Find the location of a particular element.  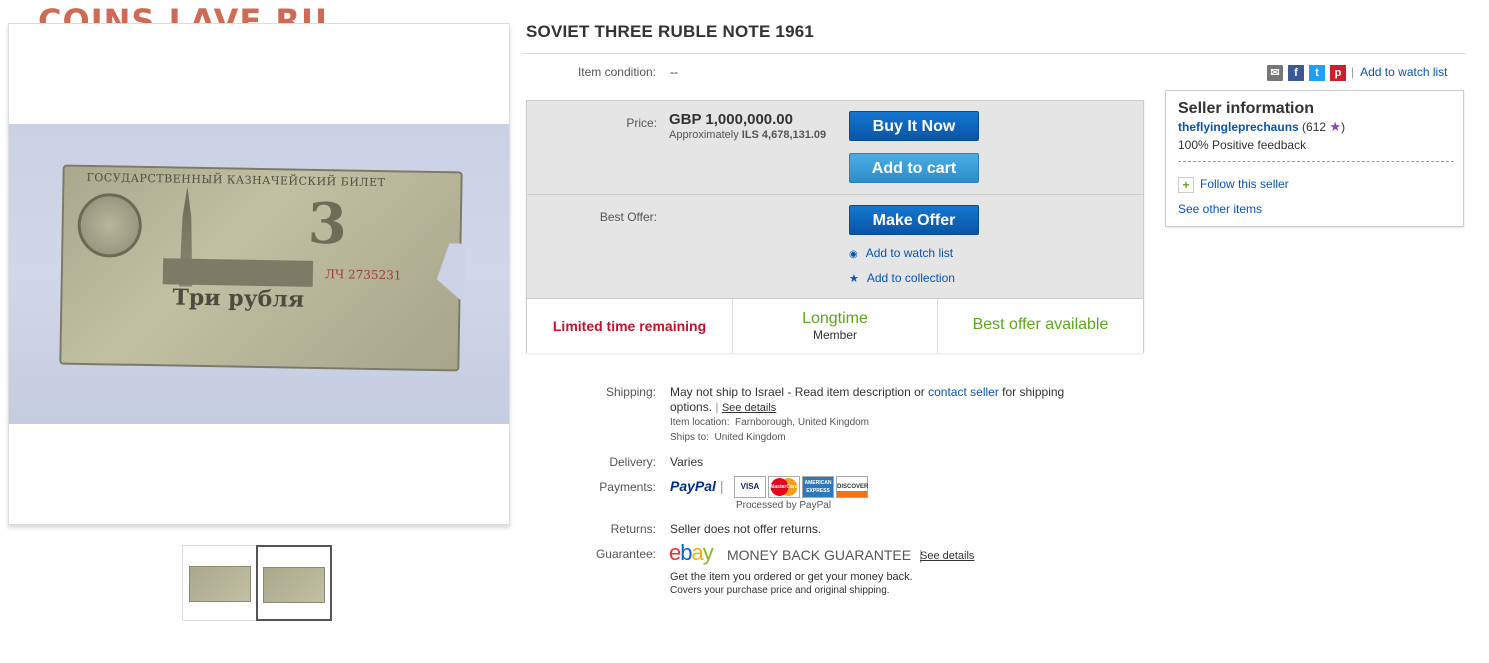

processed-by-paypal: Processed by PayPal is located at coordinates (784, 505).